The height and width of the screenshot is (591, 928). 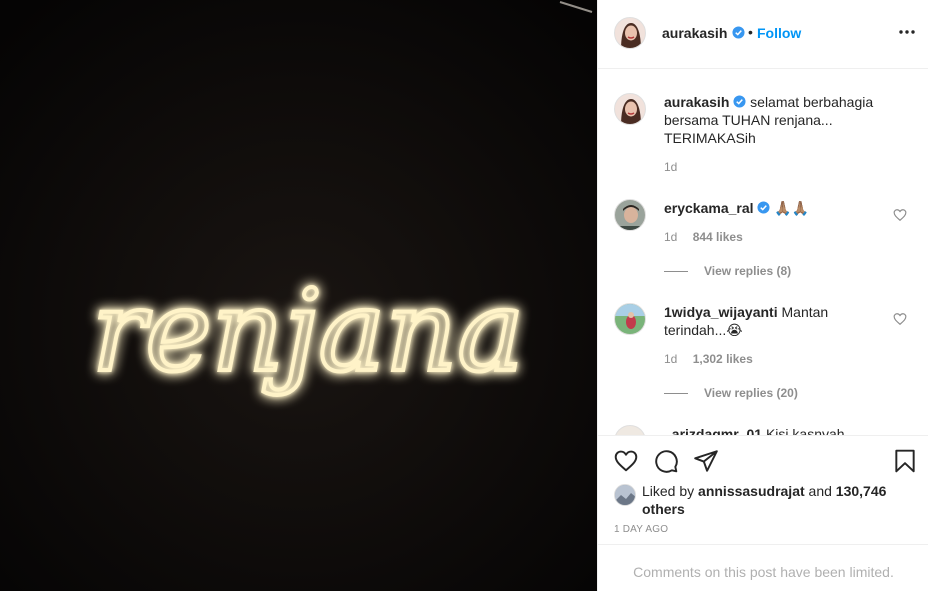 I want to click on liker-avatar, so click(x=625, y=495).